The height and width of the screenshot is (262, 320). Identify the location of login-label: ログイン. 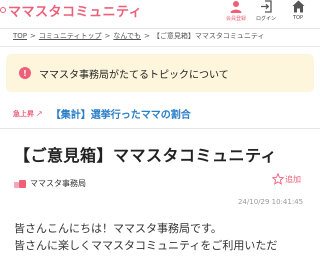
(265, 19).